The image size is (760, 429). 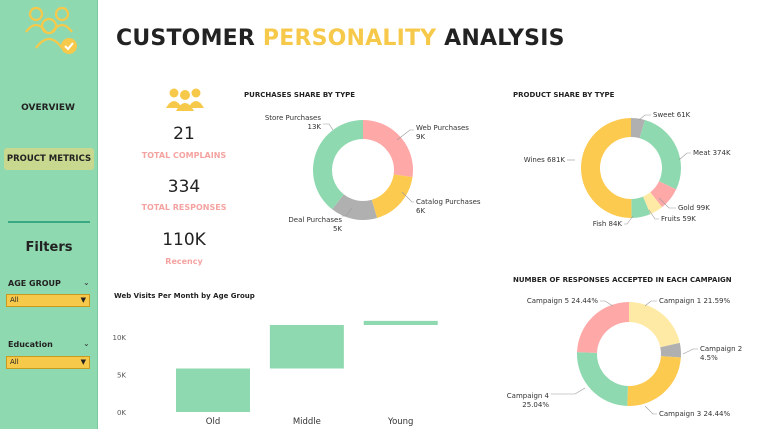 What do you see at coordinates (185, 99) in the screenshot?
I see `group-users-icon` at bounding box center [185, 99].